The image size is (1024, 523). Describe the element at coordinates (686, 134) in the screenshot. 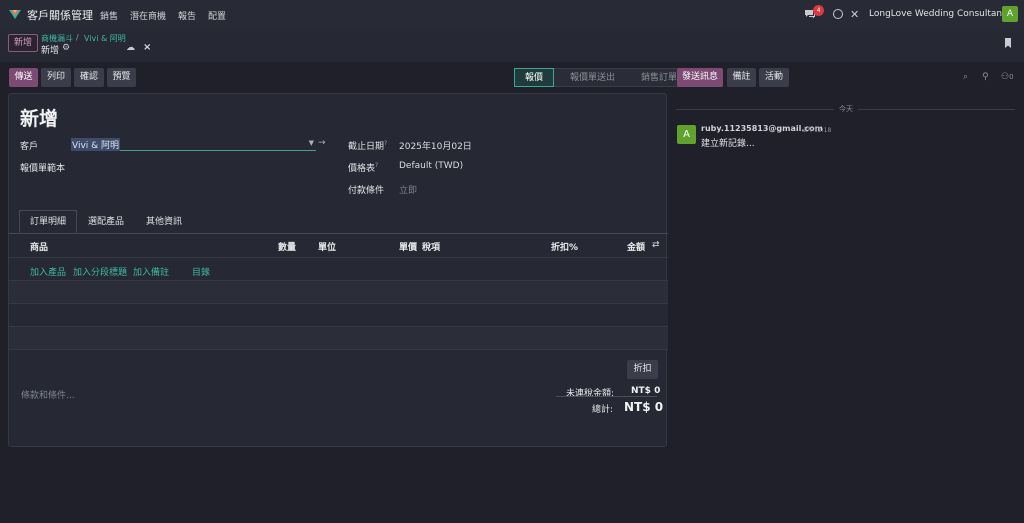

I see `message-avatar: A` at that location.